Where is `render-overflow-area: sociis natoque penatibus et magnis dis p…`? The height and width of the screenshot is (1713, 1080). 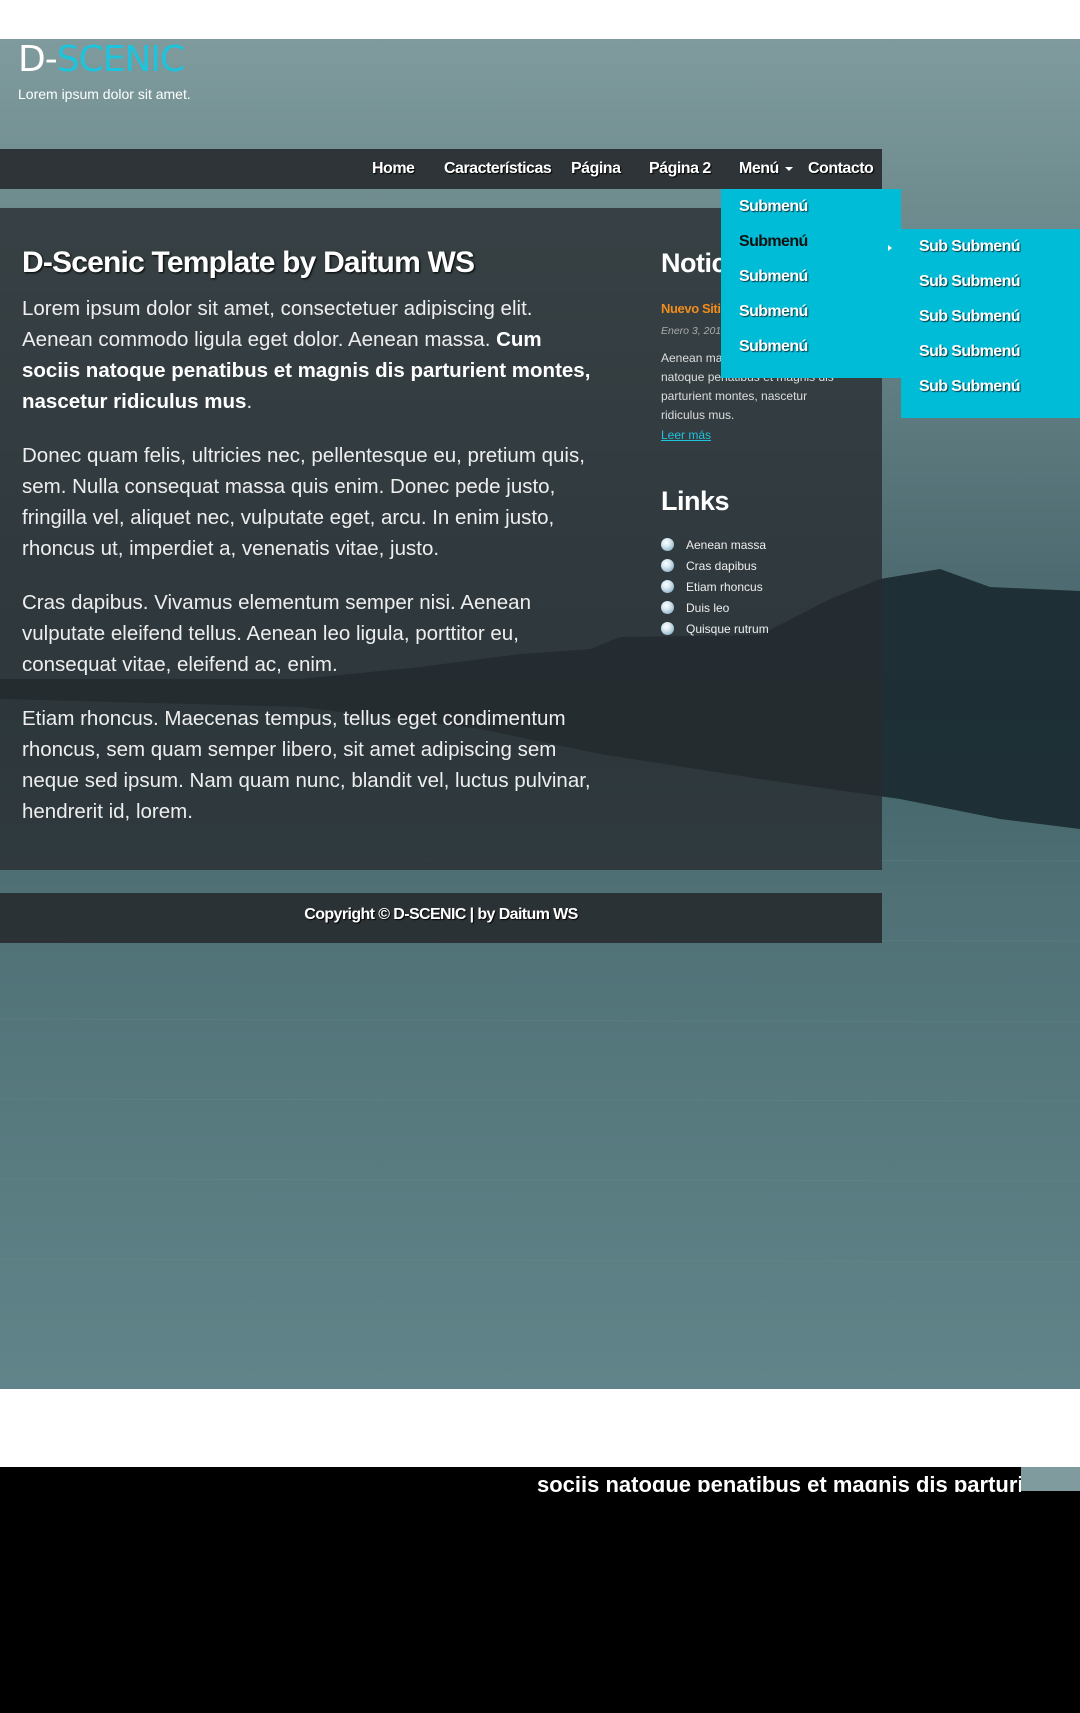
render-overflow-area: sociis natoque penatibus et magnis dis p… is located at coordinates (540, 1590).